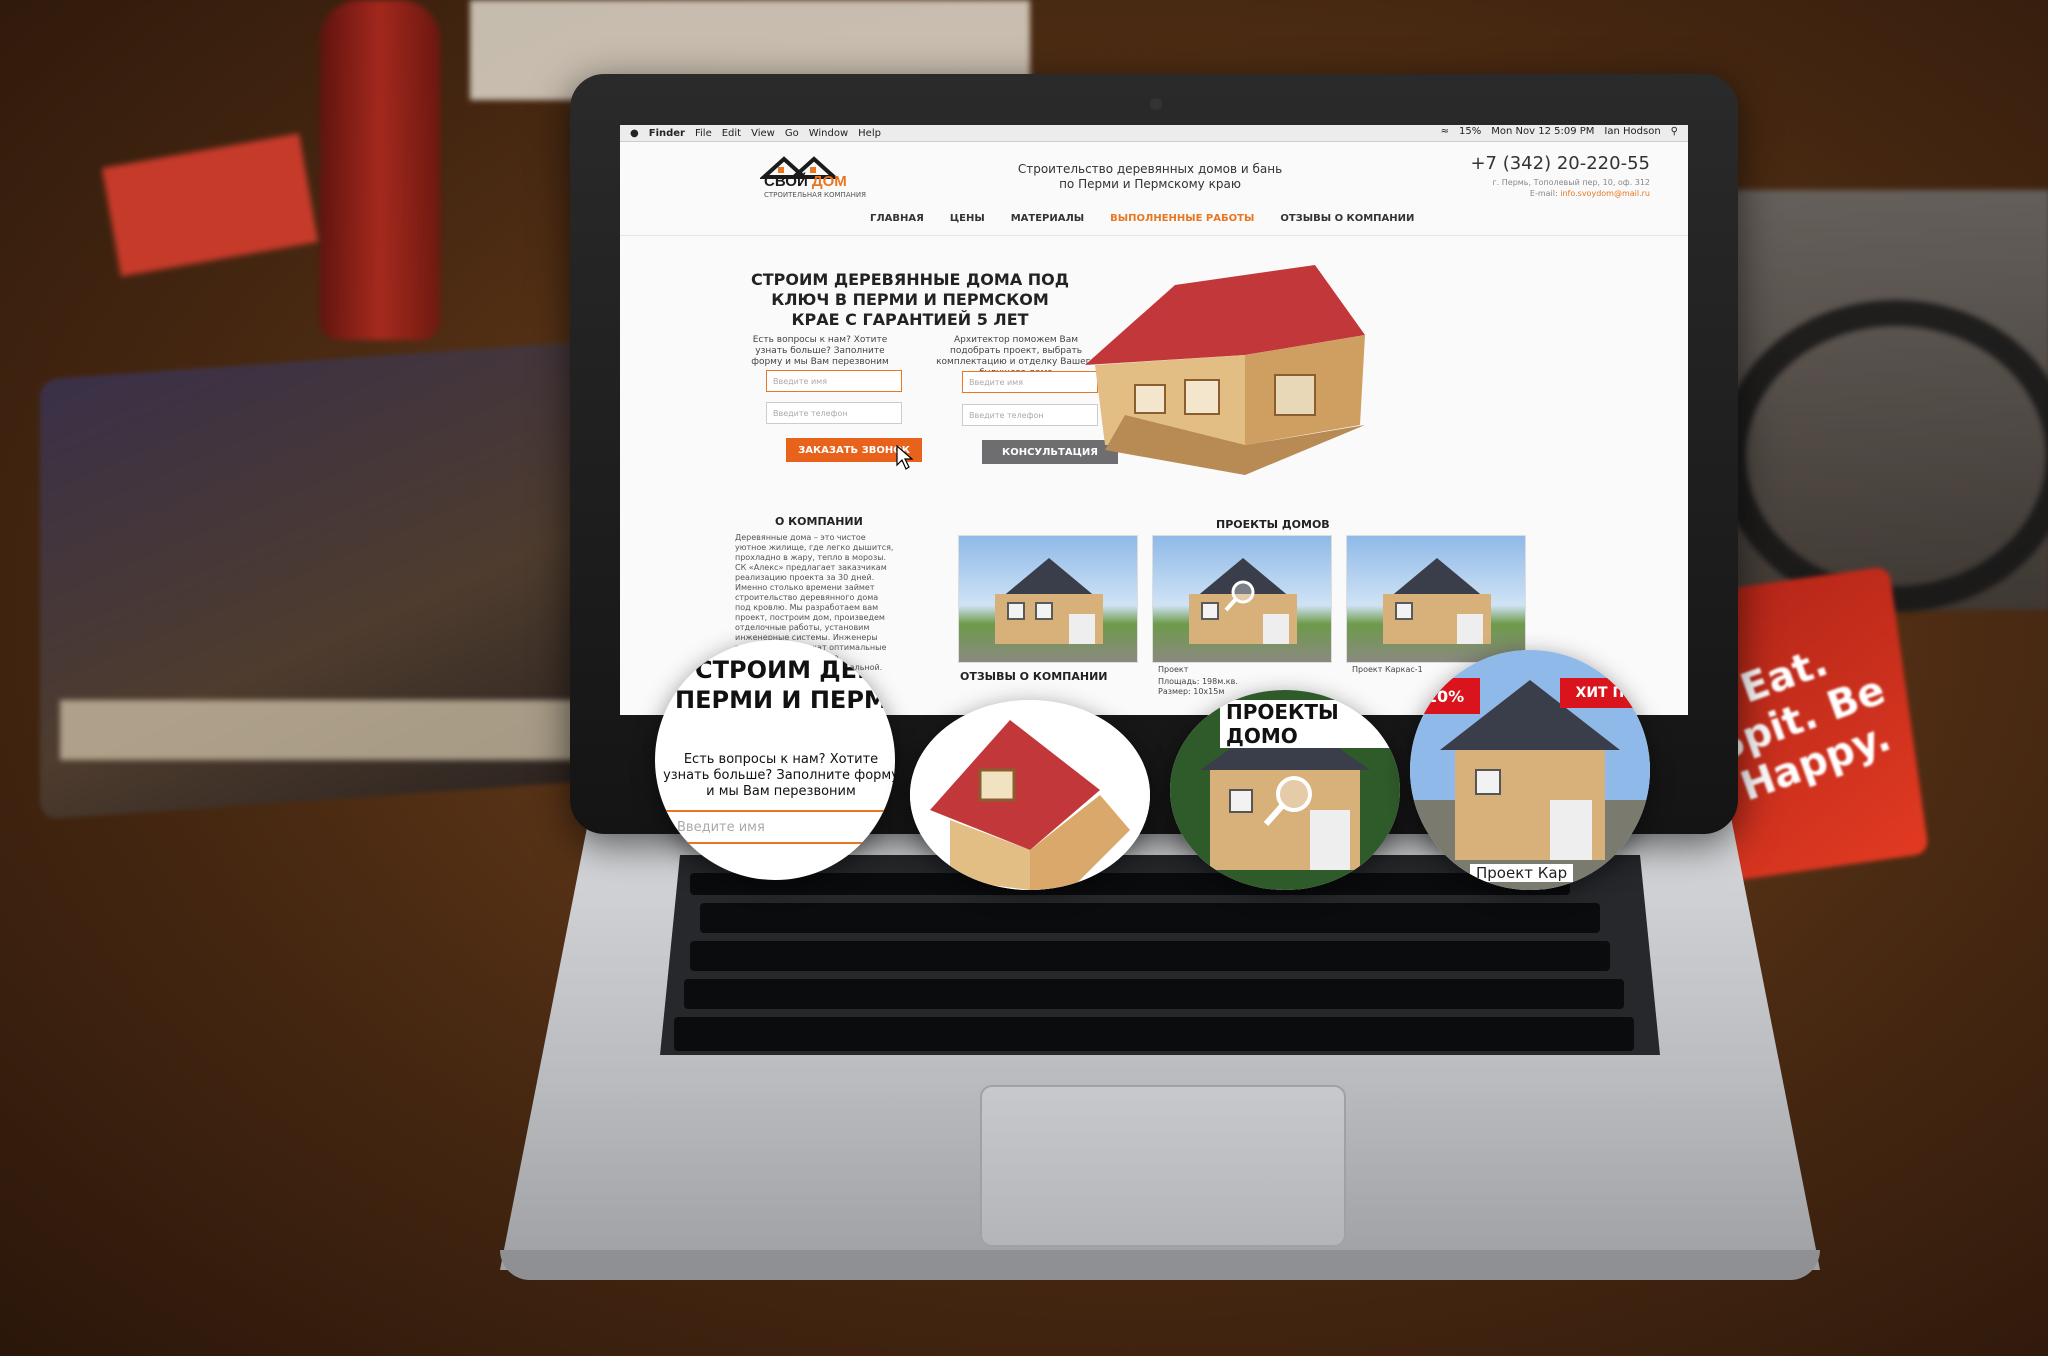 The height and width of the screenshot is (1356, 2048). Describe the element at coordinates (1543, 193) in the screenshot. I see `email-label: E-mail:` at that location.